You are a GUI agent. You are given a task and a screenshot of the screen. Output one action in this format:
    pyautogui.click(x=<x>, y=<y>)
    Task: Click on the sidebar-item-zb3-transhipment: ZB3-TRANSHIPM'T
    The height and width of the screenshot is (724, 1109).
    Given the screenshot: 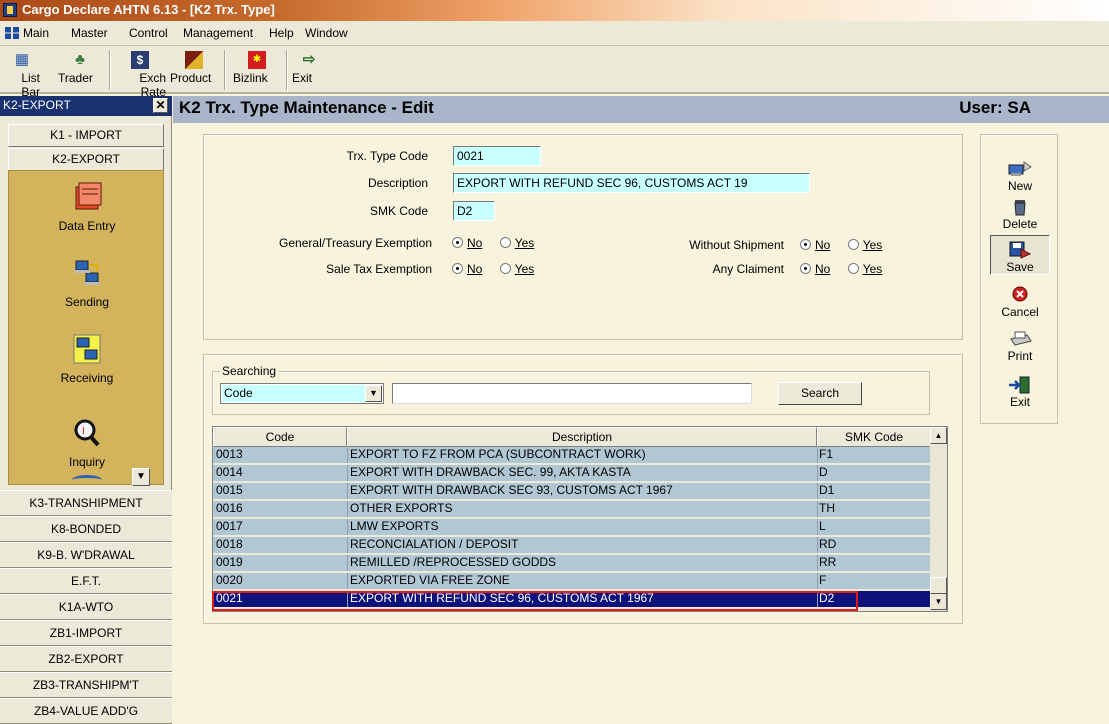 What is the action you would take?
    pyautogui.click(x=86, y=685)
    